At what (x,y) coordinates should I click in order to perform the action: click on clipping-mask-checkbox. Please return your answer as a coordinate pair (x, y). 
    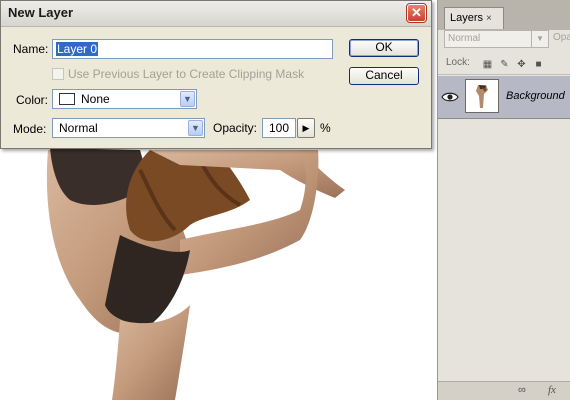
    Looking at the image, I should click on (58, 74).